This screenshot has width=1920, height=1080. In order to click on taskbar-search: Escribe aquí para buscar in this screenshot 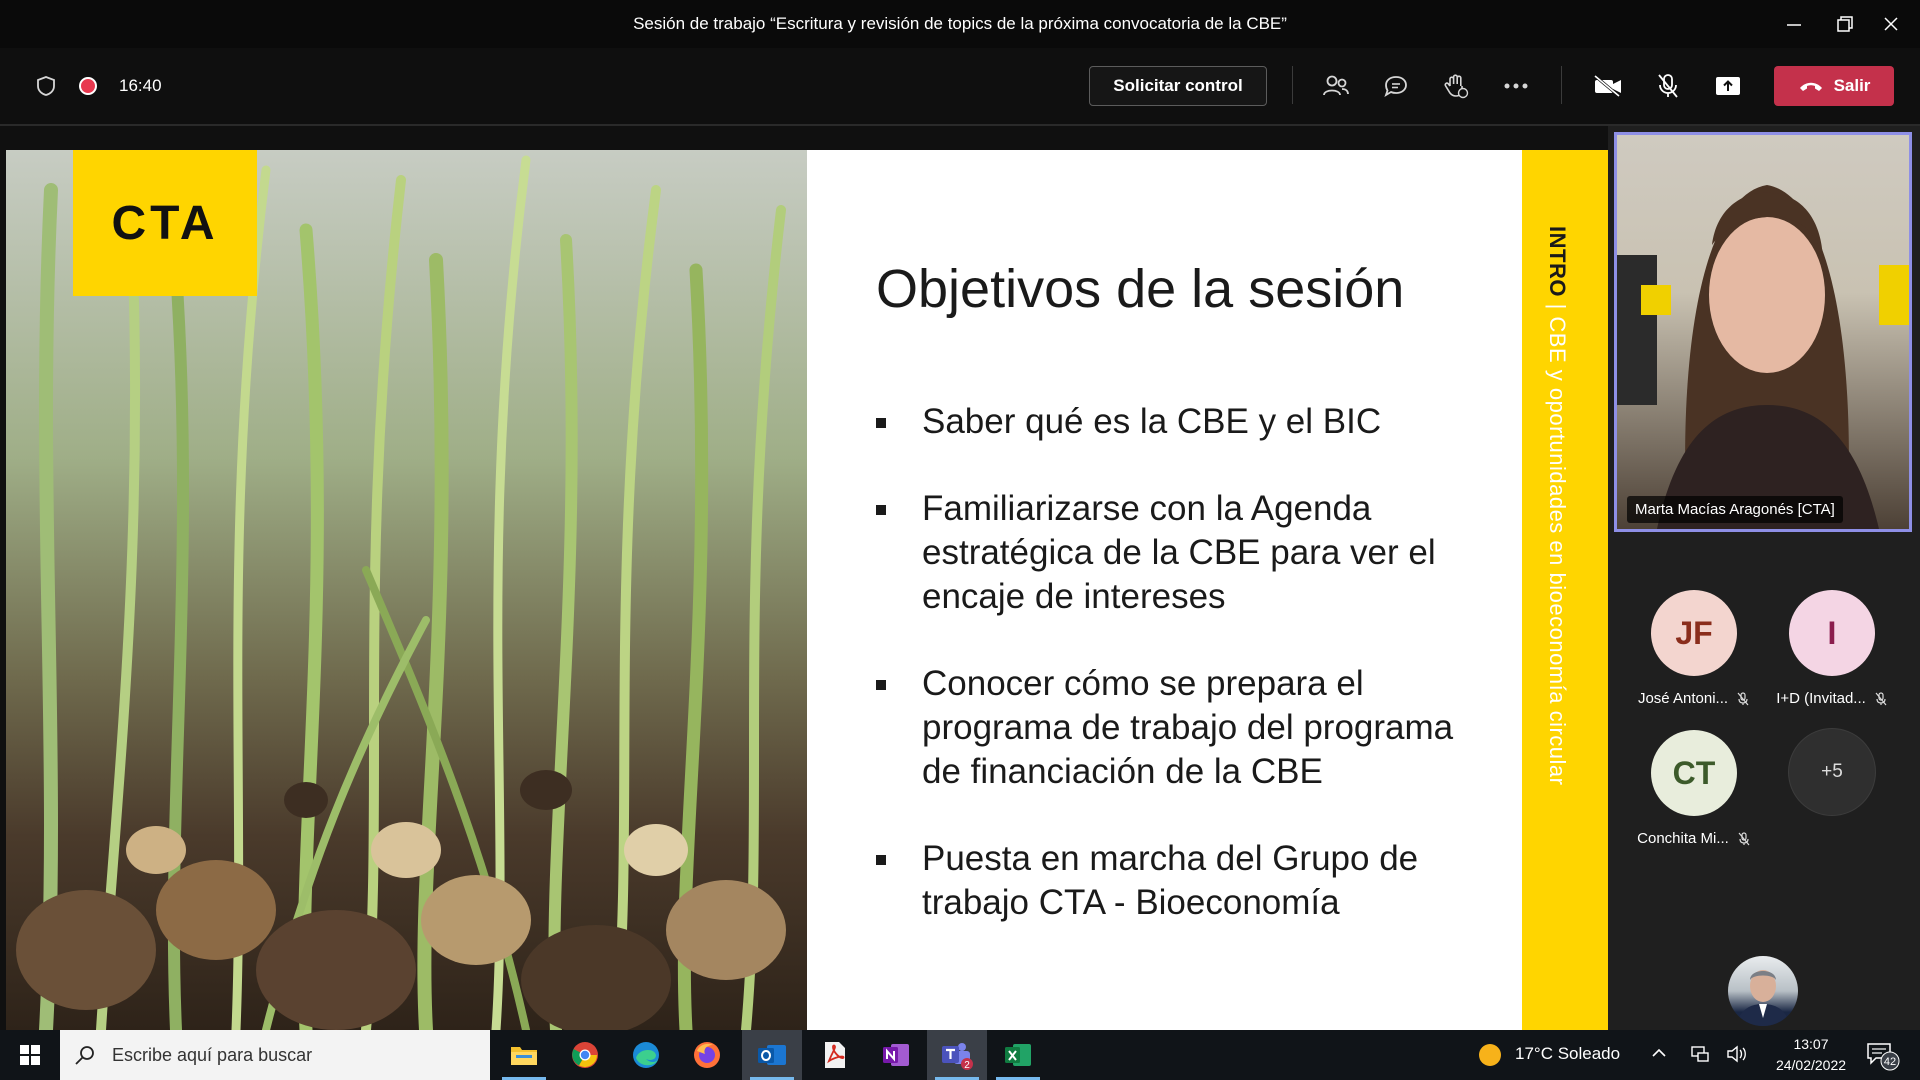, I will do `click(275, 1055)`.